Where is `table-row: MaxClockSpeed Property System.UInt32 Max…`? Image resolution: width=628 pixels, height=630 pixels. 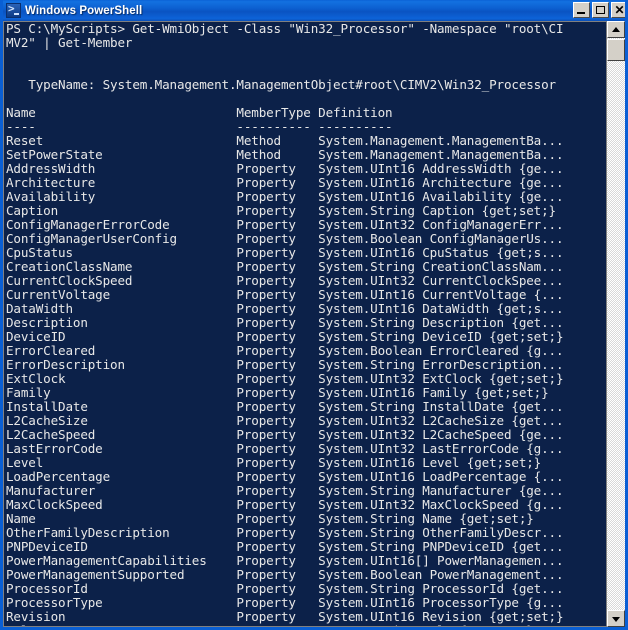 table-row: MaxClockSpeed Property System.UInt32 Max… is located at coordinates (285, 504).